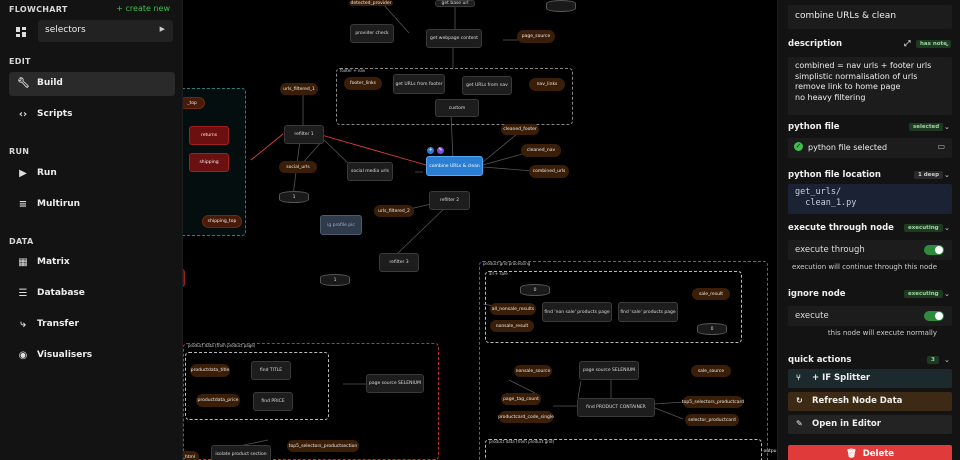  Describe the element at coordinates (440, 150) in the screenshot. I see `link-icon: ✎` at that location.